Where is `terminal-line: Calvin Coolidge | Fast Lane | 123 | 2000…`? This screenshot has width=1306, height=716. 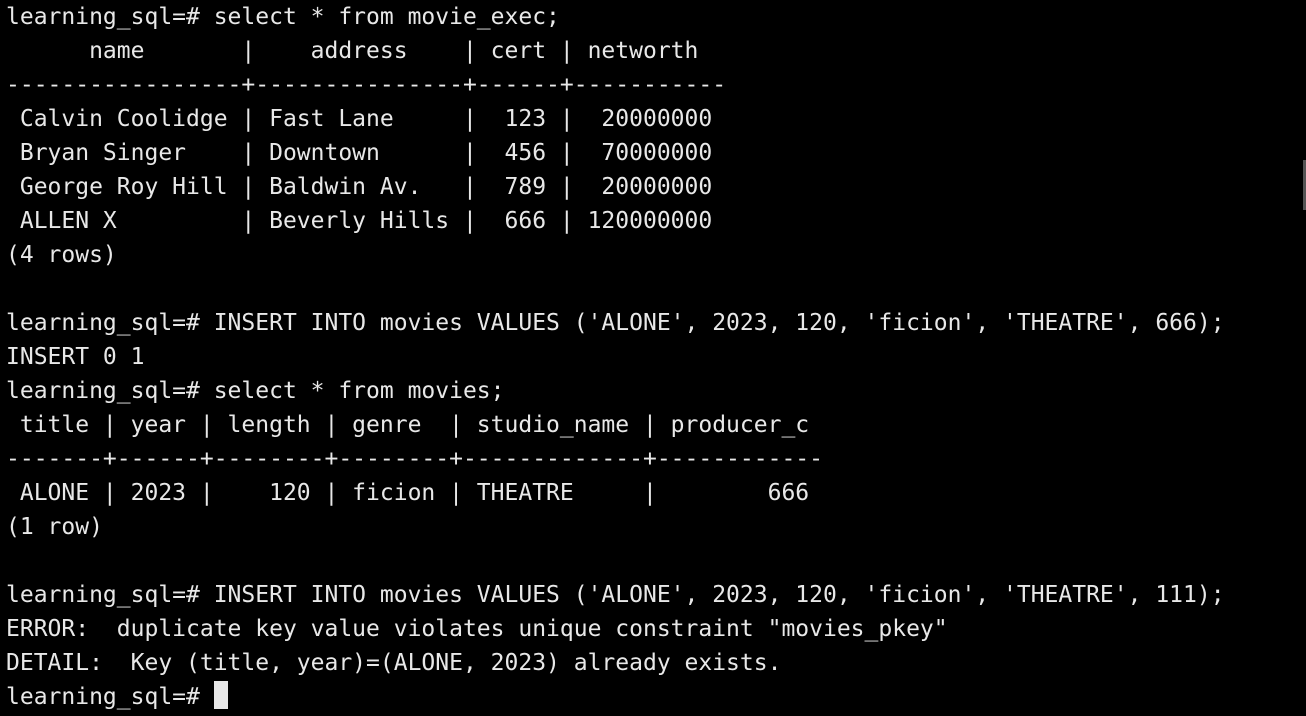 terminal-line: Calvin Coolidge | Fast Lane | 123 | 2000… is located at coordinates (359, 119).